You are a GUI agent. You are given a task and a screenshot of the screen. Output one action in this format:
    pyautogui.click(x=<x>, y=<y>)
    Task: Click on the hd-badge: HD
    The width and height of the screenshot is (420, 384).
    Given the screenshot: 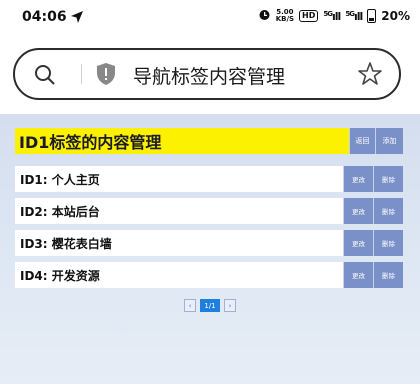 What is the action you would take?
    pyautogui.click(x=309, y=16)
    